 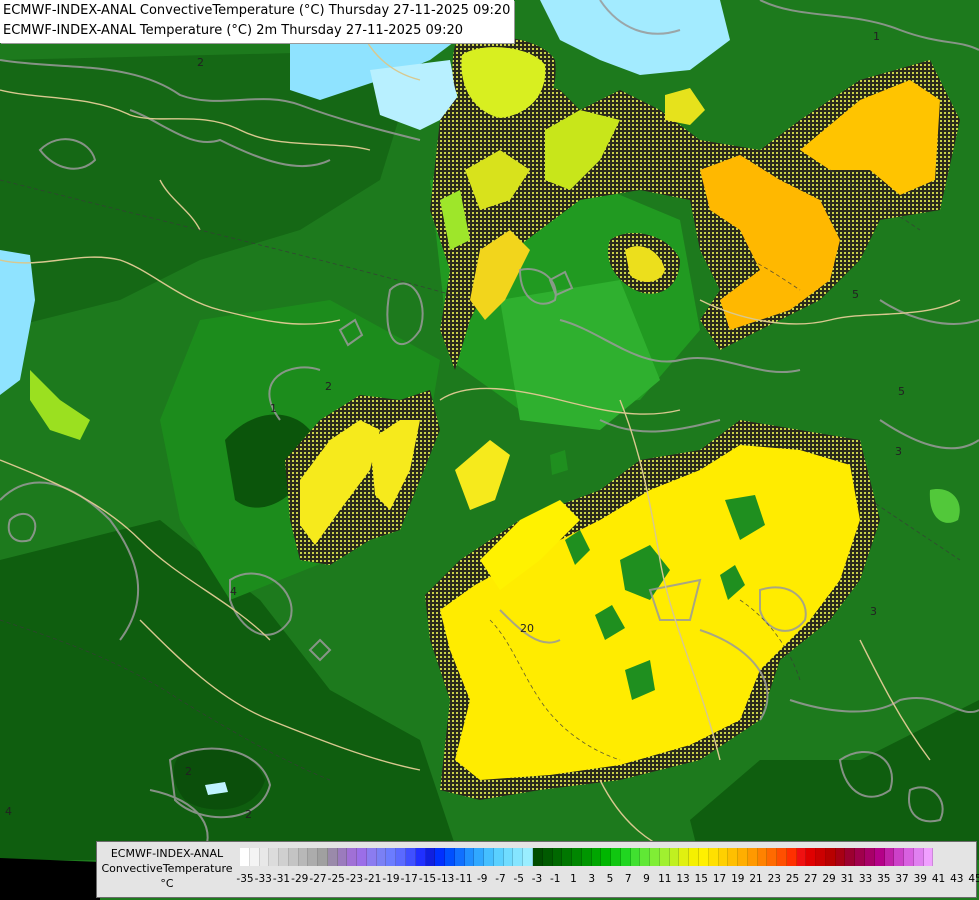 What do you see at coordinates (701, 879) in the screenshot?
I see `legend-tick-label: 15` at bounding box center [701, 879].